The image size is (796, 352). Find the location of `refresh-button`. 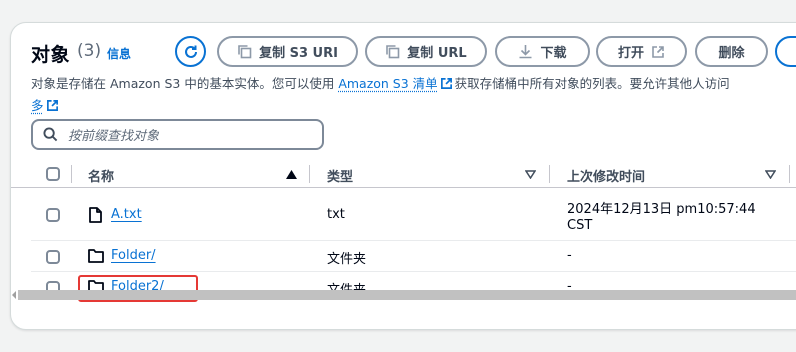

refresh-button is located at coordinates (190, 51).